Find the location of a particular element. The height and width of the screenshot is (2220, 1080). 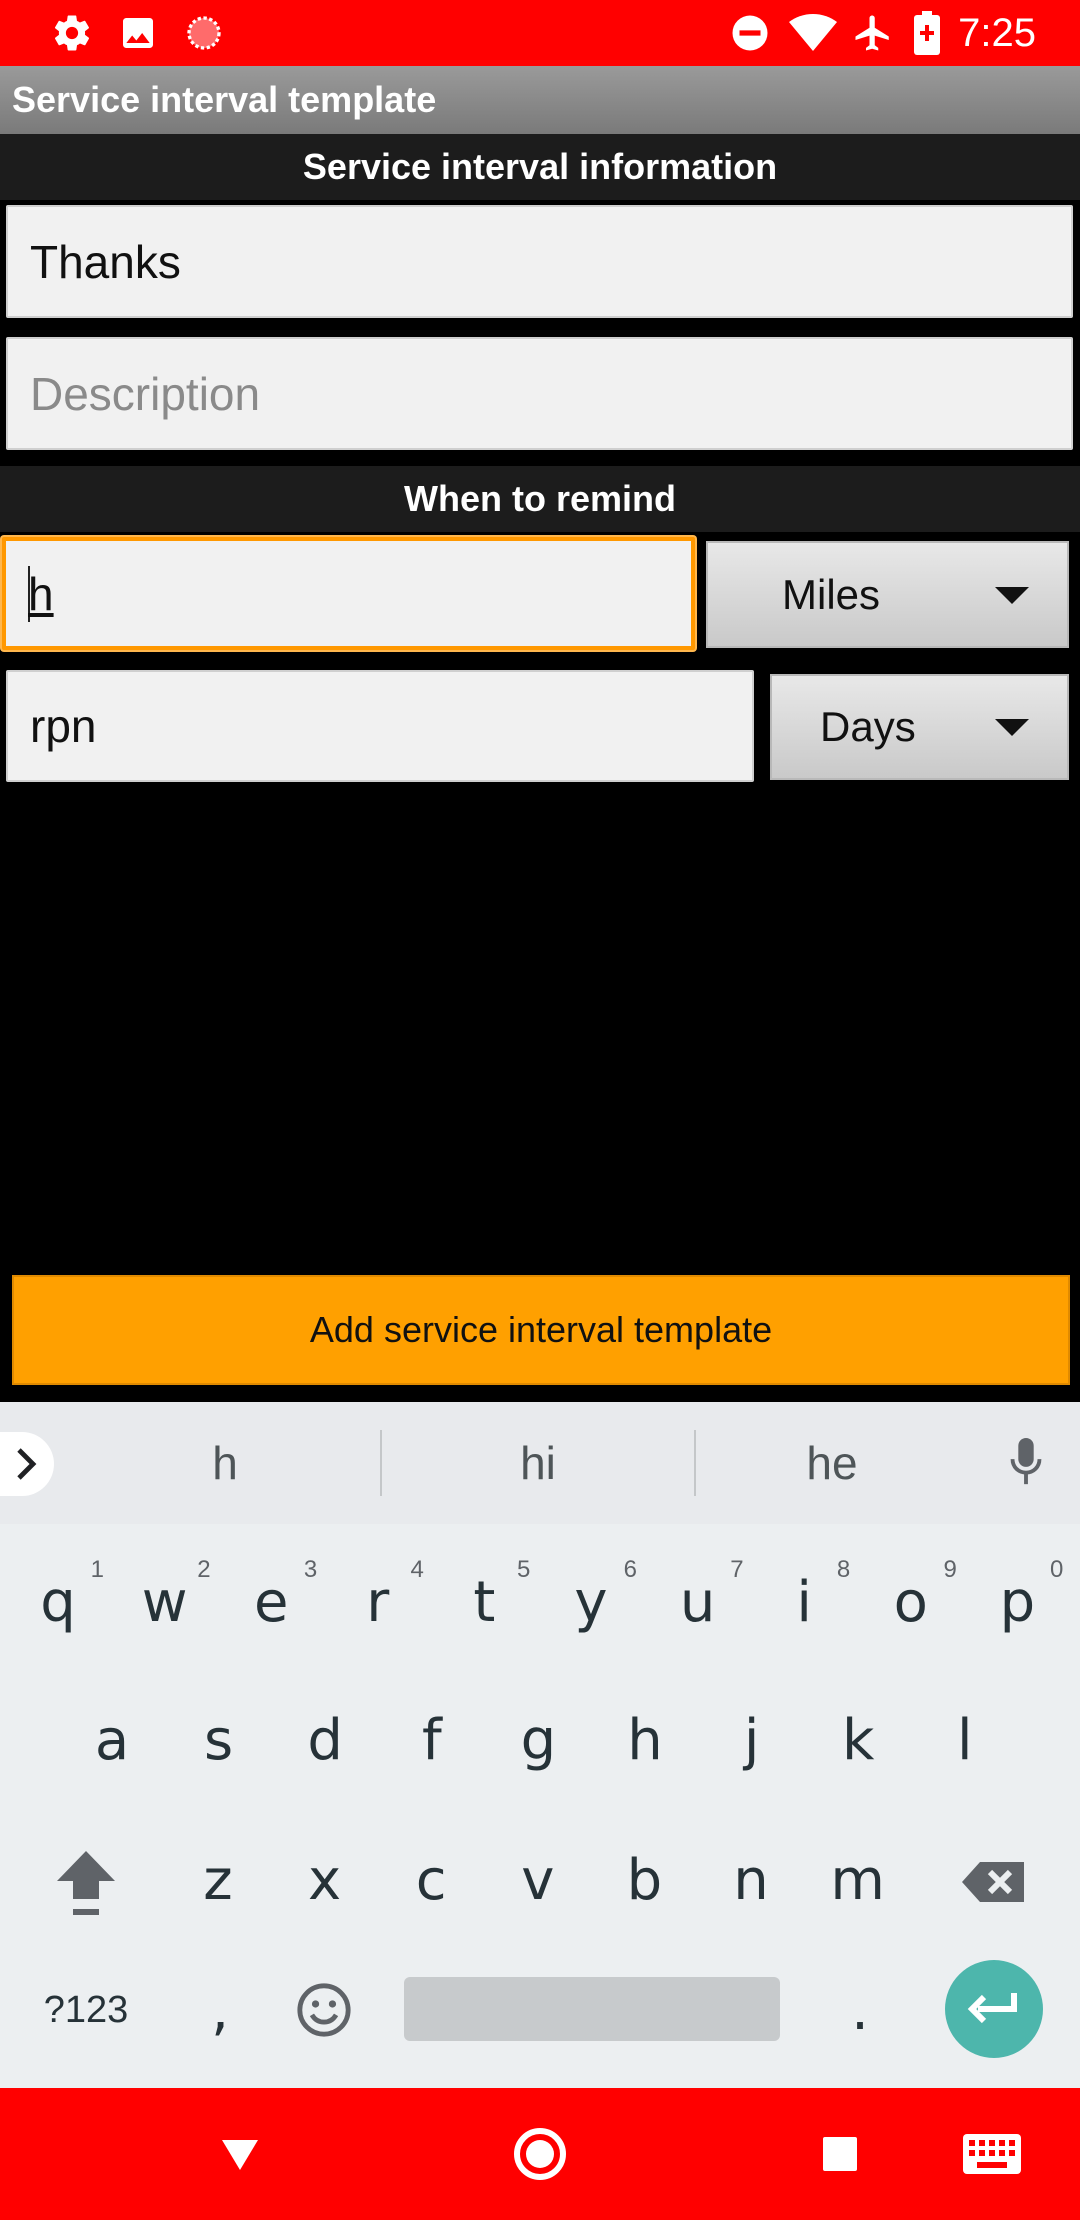

time-unit-label: Days is located at coordinates (868, 726).